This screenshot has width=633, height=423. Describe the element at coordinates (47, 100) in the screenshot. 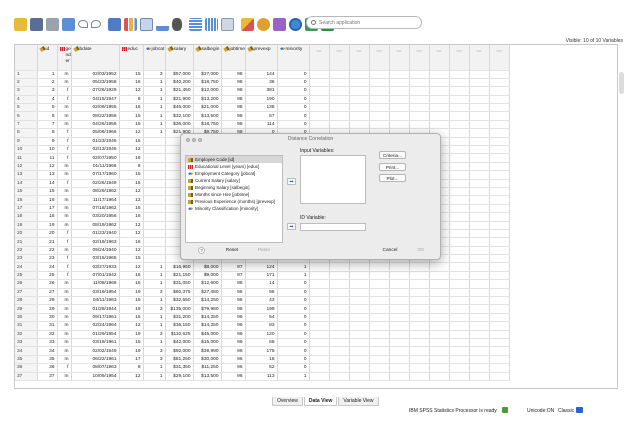

I see `data-cell: 4` at that location.